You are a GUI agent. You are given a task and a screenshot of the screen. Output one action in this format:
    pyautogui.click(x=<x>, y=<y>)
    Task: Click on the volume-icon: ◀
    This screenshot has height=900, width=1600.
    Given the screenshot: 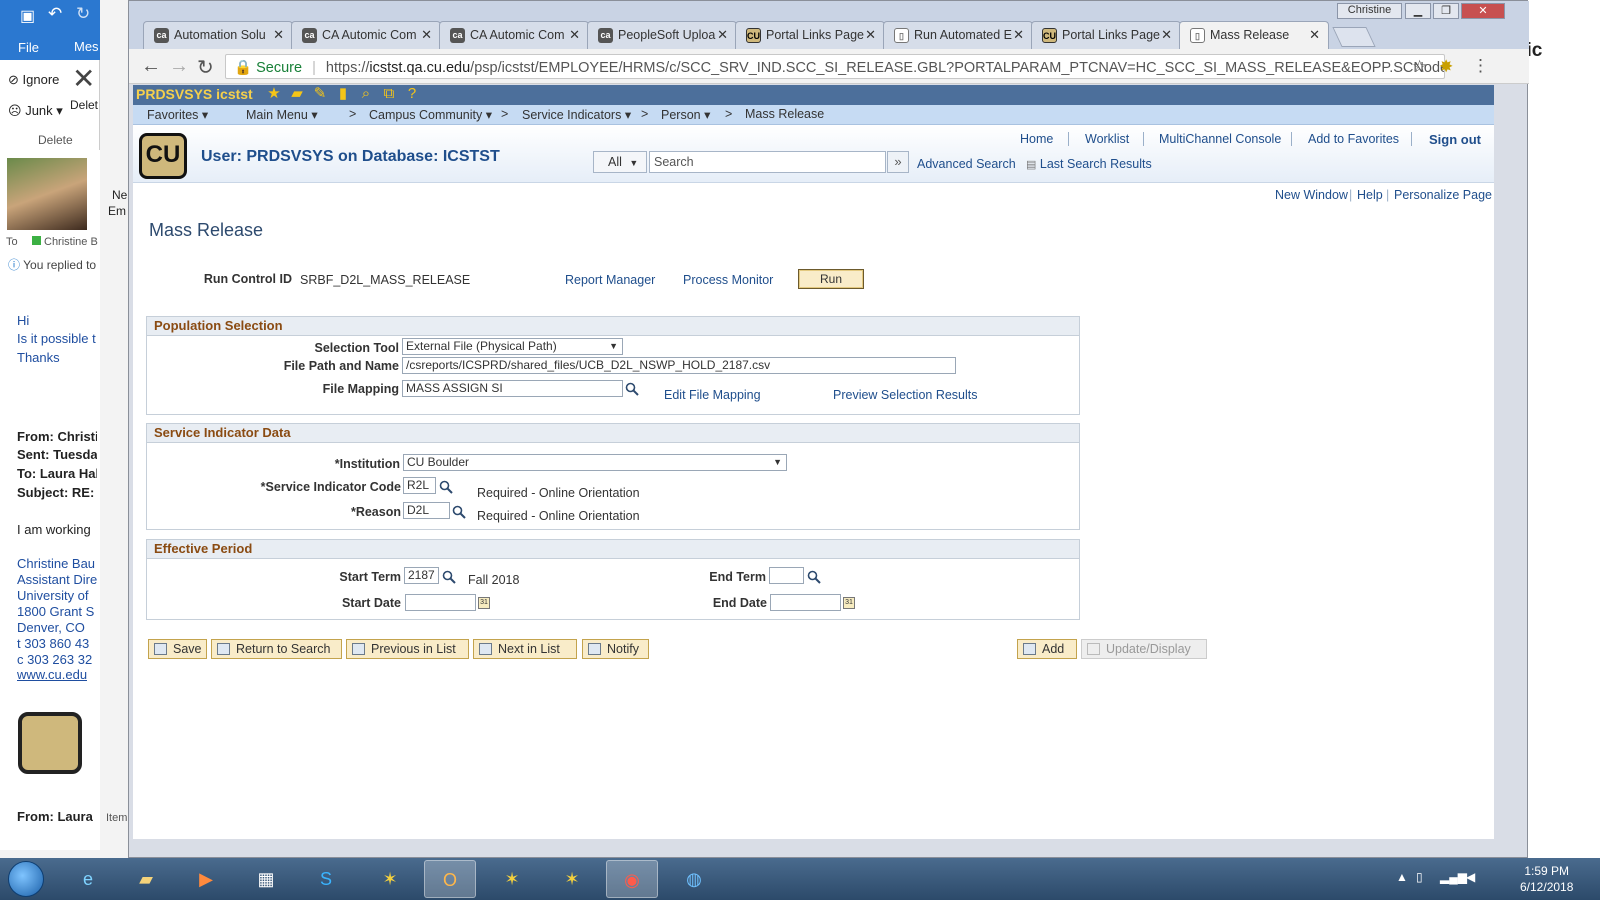 What is the action you would take?
    pyautogui.click(x=1470, y=877)
    